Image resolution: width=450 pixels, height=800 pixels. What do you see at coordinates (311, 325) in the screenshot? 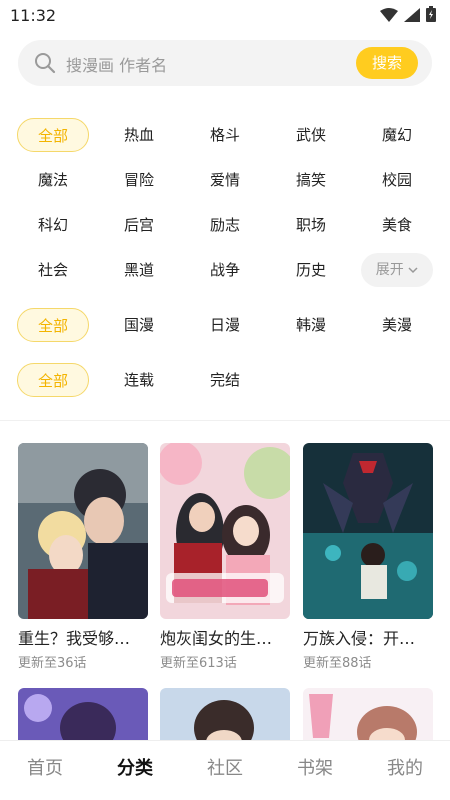
I see `region-tag: 韩漫` at bounding box center [311, 325].